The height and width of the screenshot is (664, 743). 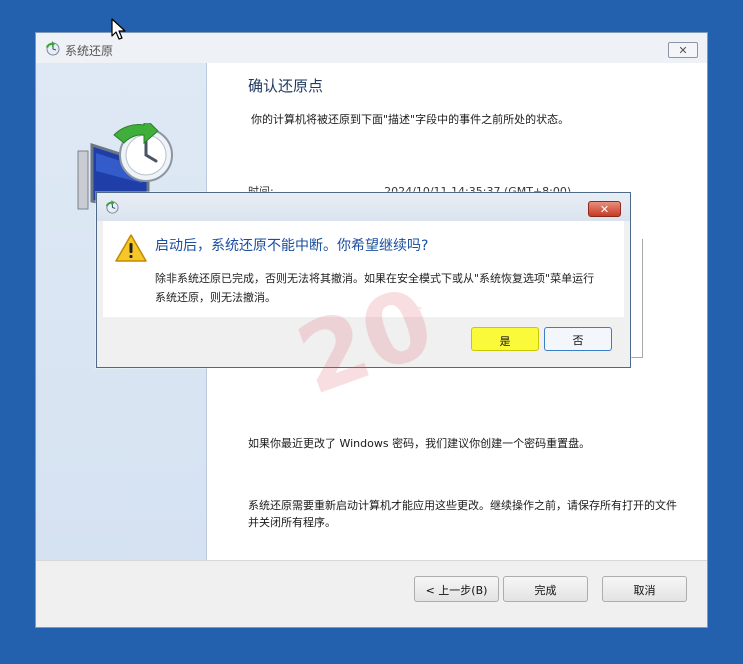 What do you see at coordinates (89, 51) in the screenshot?
I see `window-title: 系统还原` at bounding box center [89, 51].